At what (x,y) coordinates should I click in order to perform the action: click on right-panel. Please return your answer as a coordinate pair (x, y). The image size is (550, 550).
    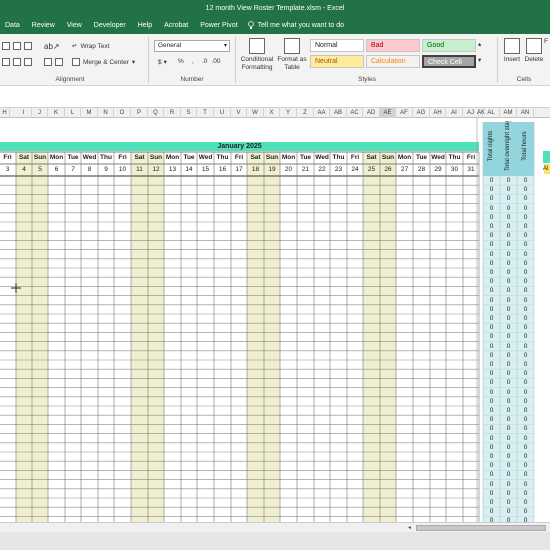
    Looking at the image, I should click on (543, 320).